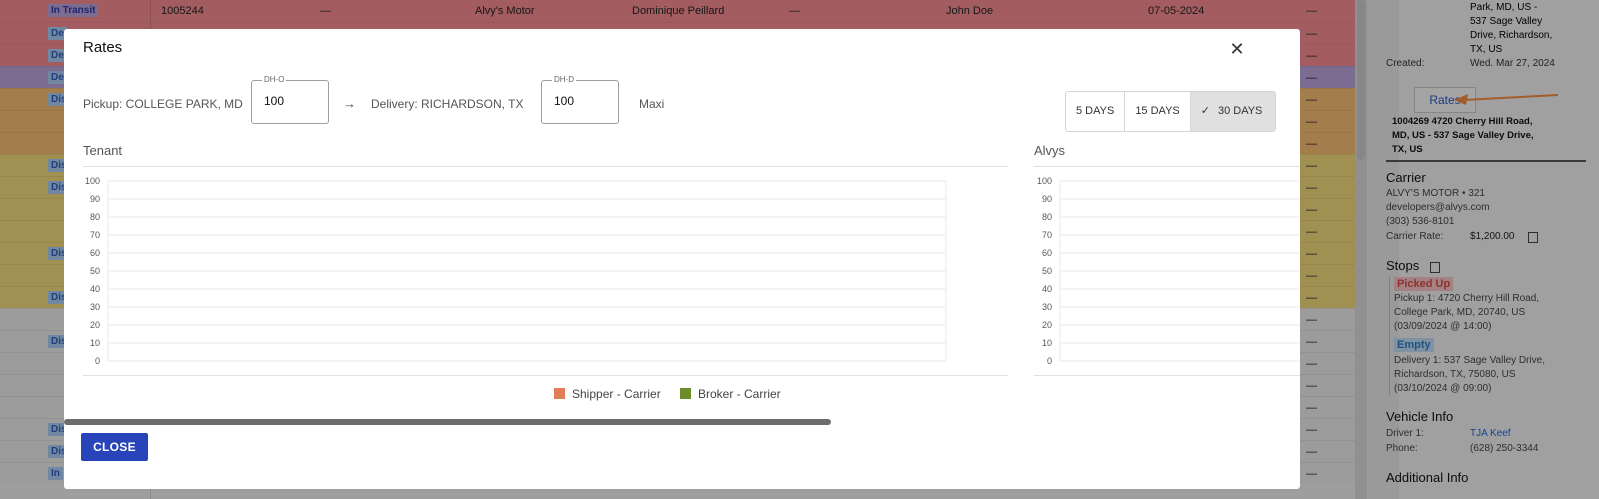 This screenshot has width=1599, height=499. I want to click on legend-item: Broker - Carrier, so click(730, 394).